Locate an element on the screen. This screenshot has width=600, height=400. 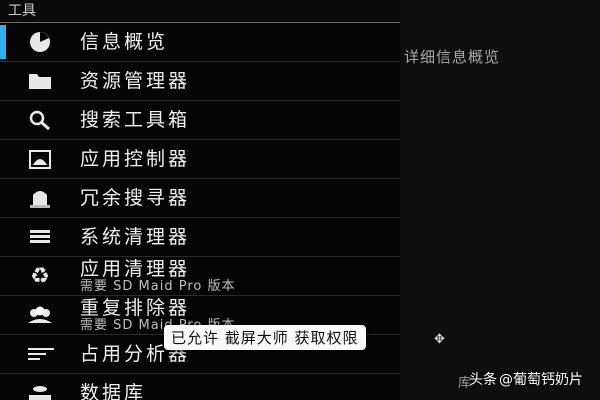
drawer-item-label: 资源管理器 is located at coordinates (135, 80).